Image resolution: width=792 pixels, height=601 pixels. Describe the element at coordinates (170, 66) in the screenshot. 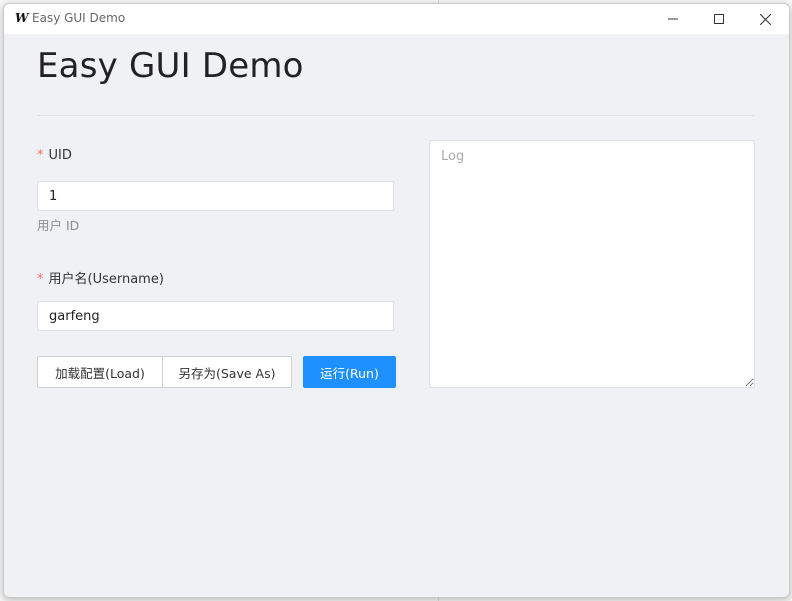

I see `page-title: Easy GUI Demo` at that location.